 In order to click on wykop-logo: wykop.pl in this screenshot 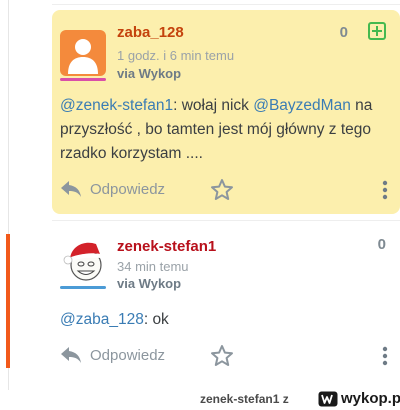, I will do `click(359, 398)`.